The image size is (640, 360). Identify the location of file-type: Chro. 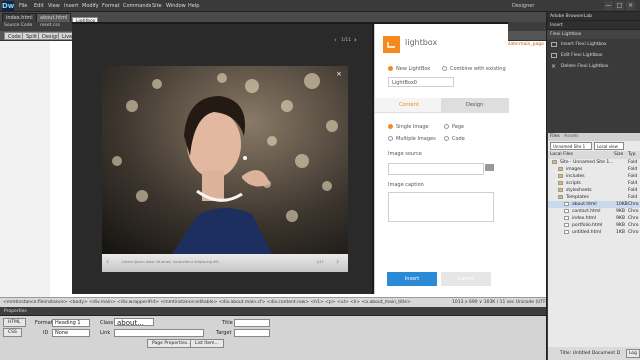
(633, 232).